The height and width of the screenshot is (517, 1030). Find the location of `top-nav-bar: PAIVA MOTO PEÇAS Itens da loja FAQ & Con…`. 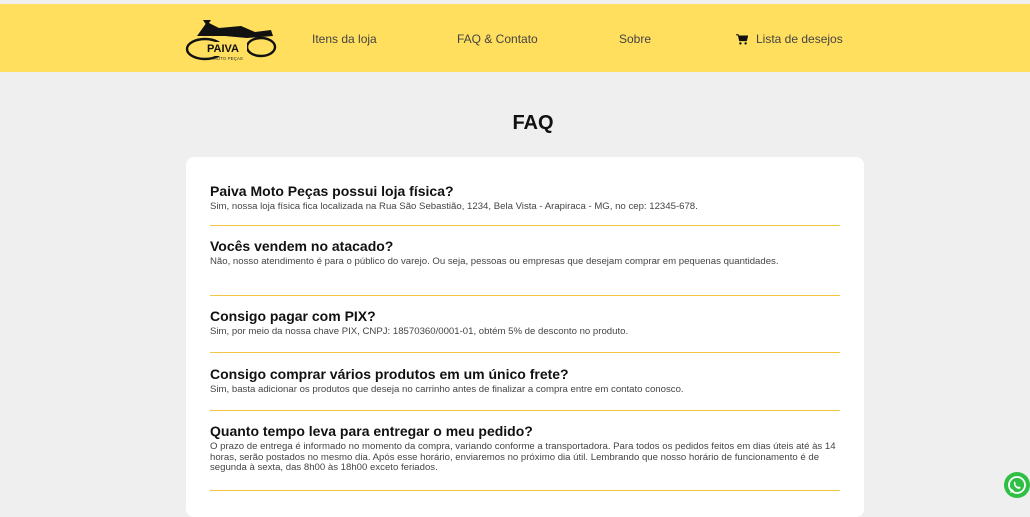

top-nav-bar: PAIVA MOTO PEÇAS Itens da loja FAQ & Con… is located at coordinates (515, 38).